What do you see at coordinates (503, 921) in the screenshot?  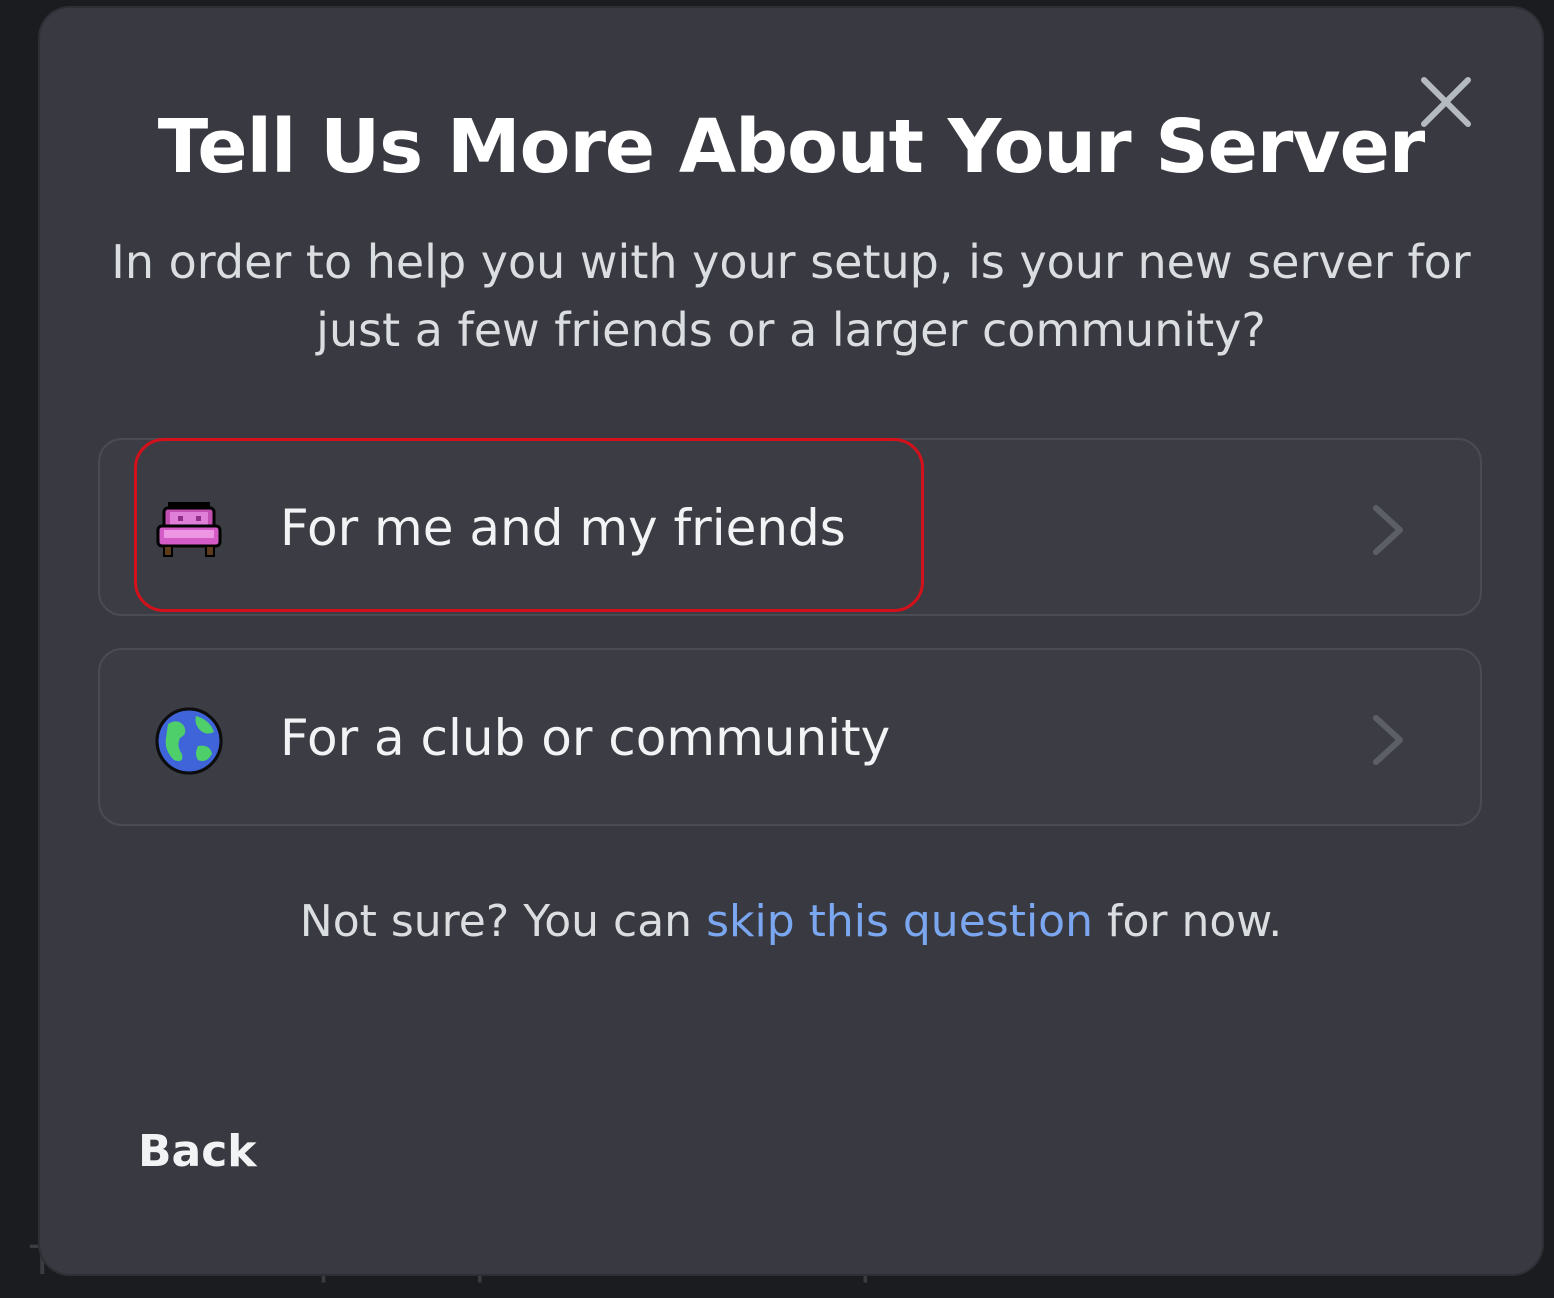 I see `skip-prefix: Not sure? You can` at bounding box center [503, 921].